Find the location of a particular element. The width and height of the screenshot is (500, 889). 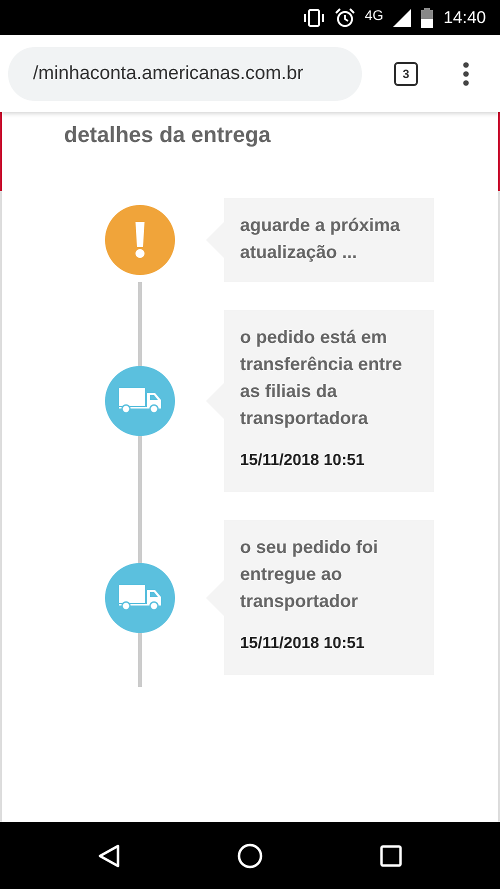

alarm-clock-icon is located at coordinates (344, 18).